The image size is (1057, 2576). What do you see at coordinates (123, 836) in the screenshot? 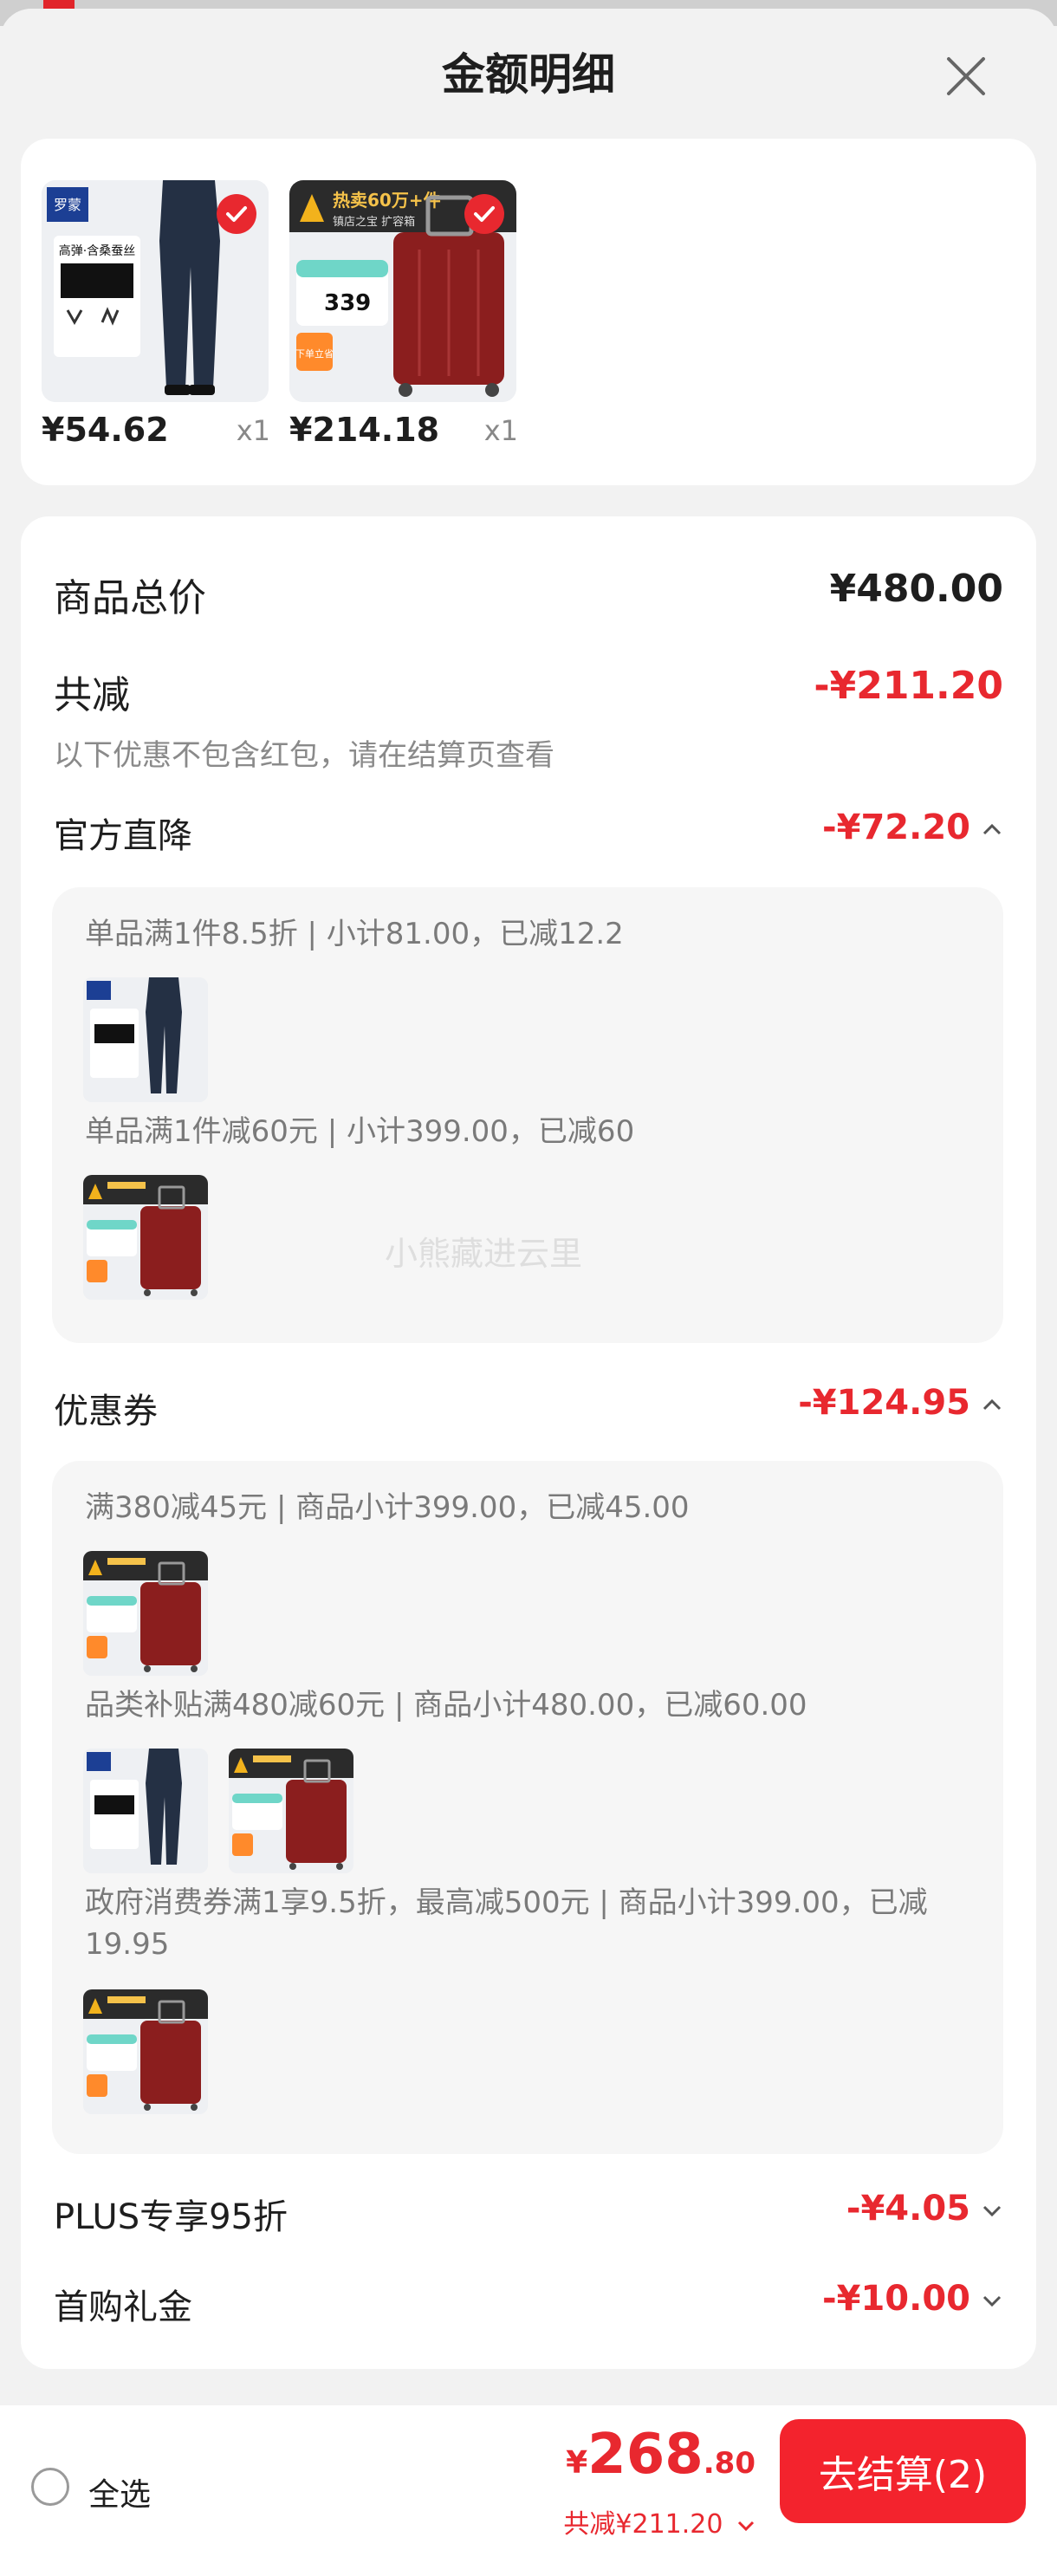
I see `official-discount-label: 官方直降` at bounding box center [123, 836].